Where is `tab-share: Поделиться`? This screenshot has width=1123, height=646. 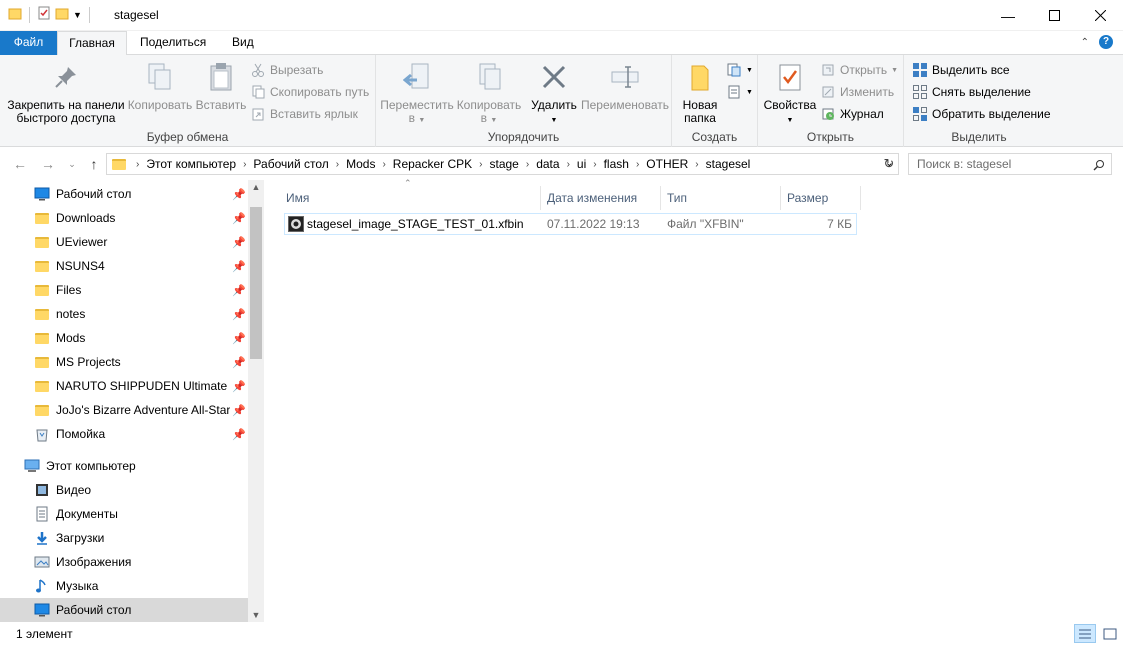 tab-share: Поделиться is located at coordinates (173, 43).